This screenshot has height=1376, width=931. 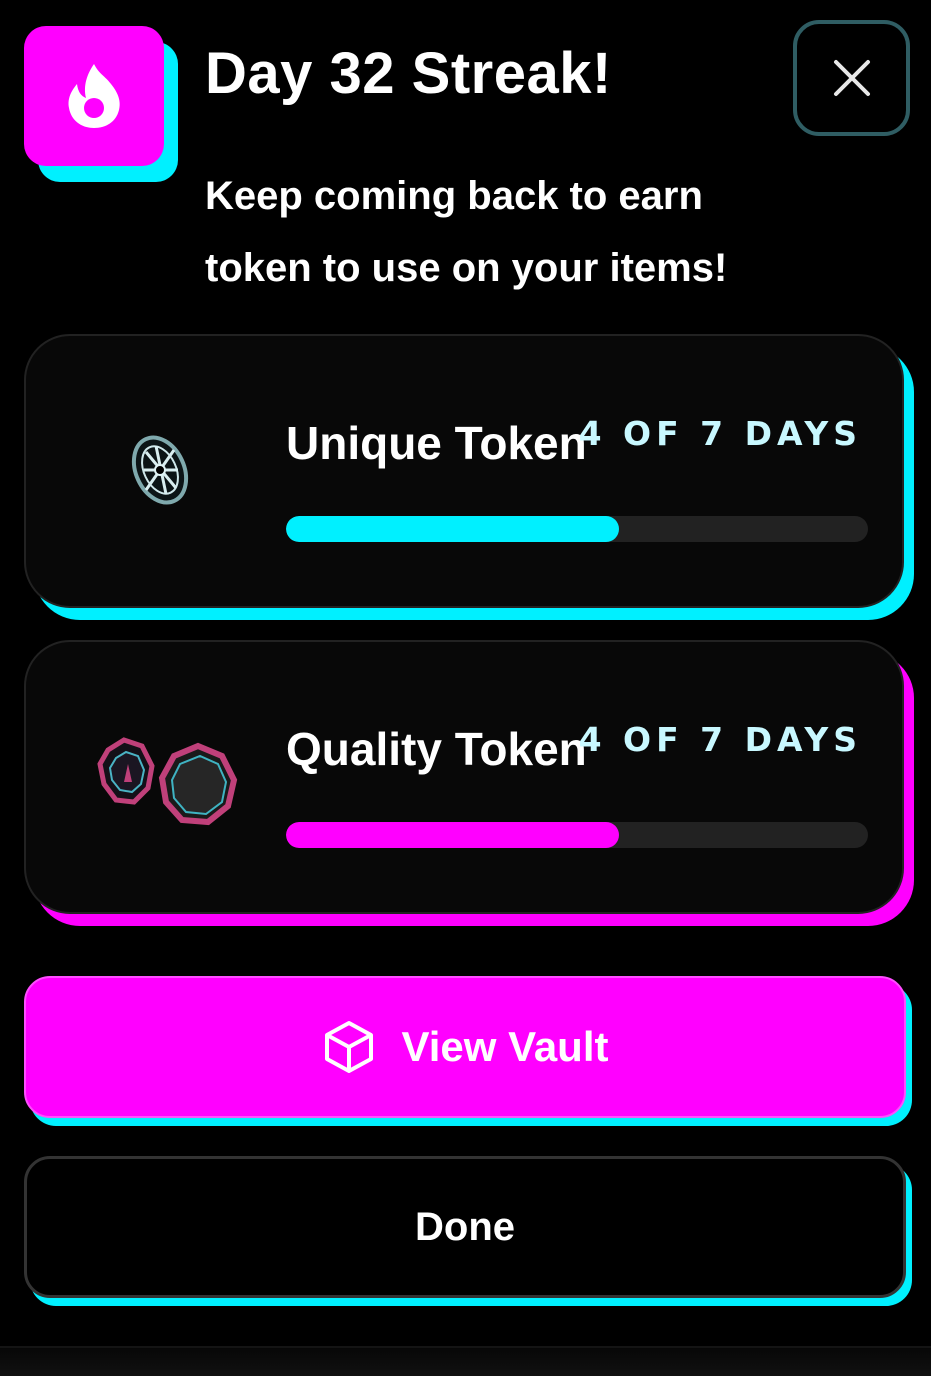 I want to click on token-name: Unique Token, so click(x=436, y=443).